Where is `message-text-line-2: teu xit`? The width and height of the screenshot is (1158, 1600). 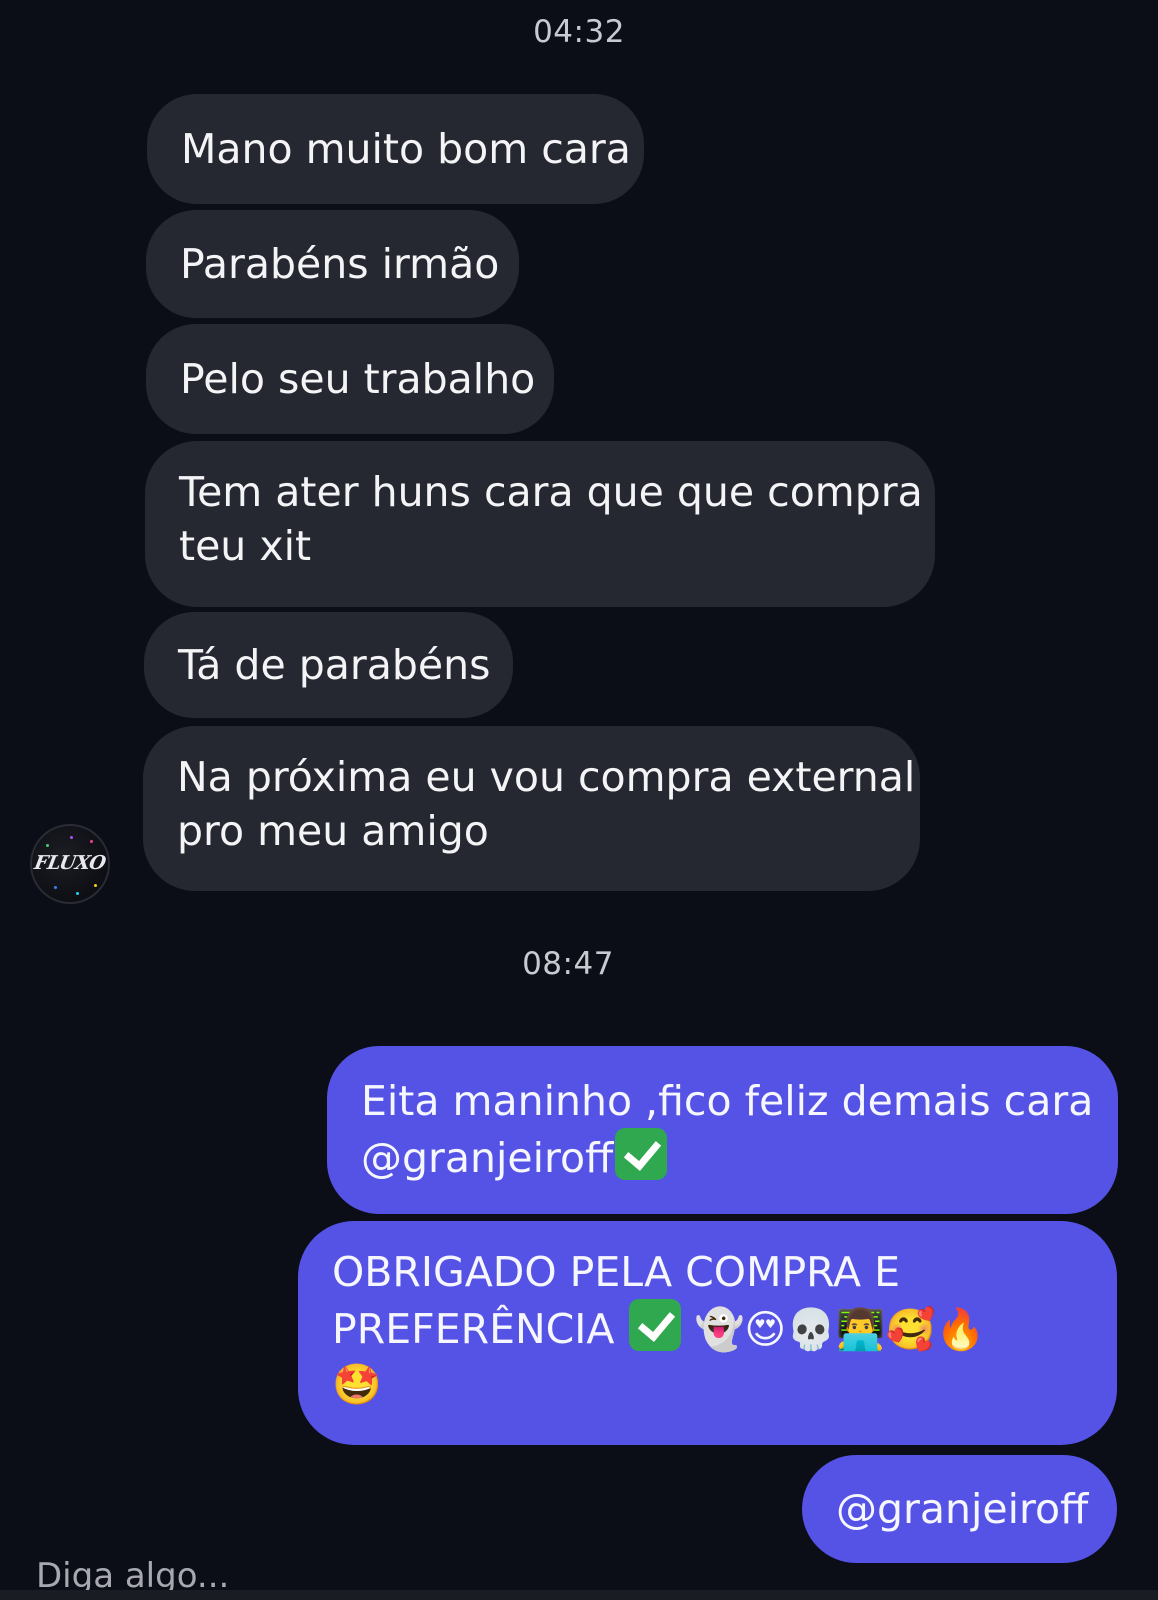 message-text-line-2: teu xit is located at coordinates (245, 546).